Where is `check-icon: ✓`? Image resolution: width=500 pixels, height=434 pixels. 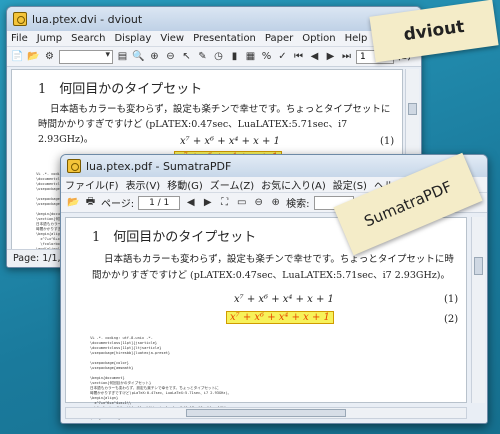
check-icon: ✓ is located at coordinates (282, 56).